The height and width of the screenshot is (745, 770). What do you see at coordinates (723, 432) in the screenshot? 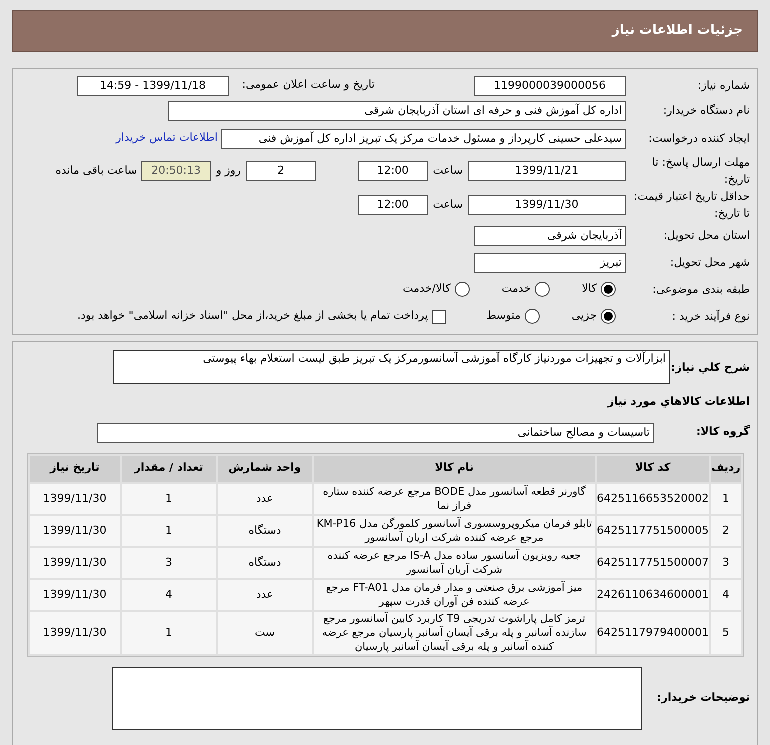
I see `field-label: گروه کالا:` at bounding box center [723, 432].